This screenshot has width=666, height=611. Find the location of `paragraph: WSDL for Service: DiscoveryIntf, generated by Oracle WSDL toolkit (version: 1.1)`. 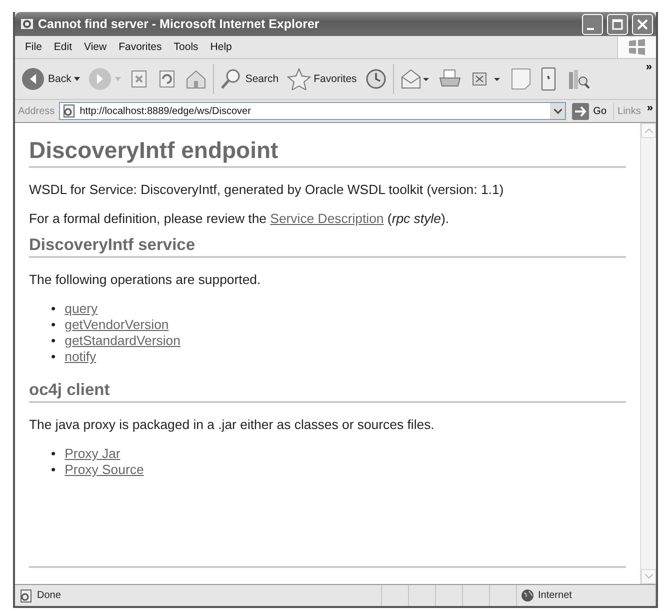

paragraph: WSDL for Service: DiscoveryIntf, generated by Oracle WSDL toolkit (version: 1.1) is located at coordinates (267, 189).